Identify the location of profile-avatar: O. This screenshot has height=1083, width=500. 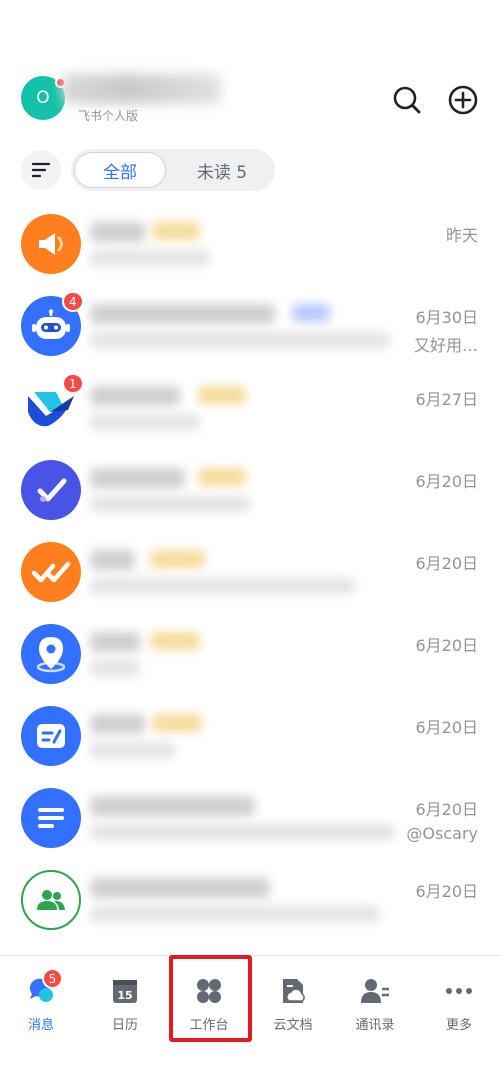
(43, 98).